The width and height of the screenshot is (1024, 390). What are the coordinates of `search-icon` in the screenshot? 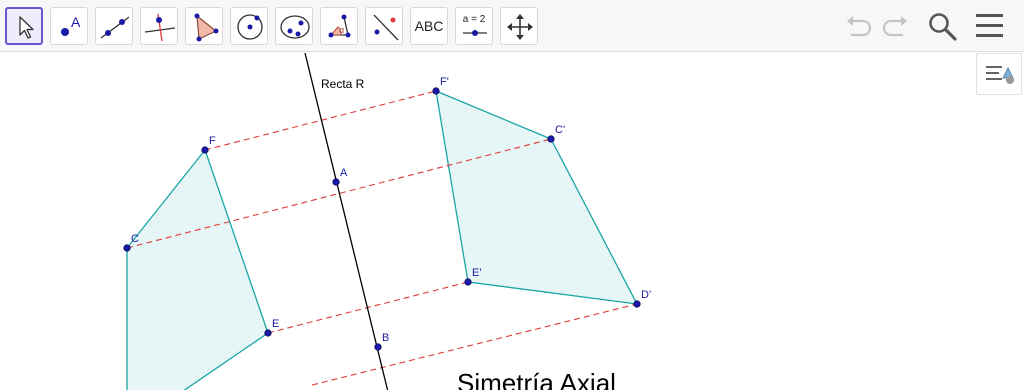 It's located at (942, 26).